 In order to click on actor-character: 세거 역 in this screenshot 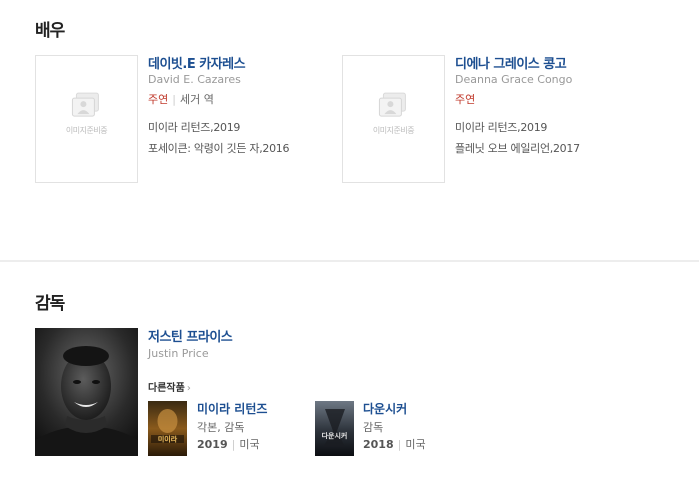, I will do `click(196, 99)`.